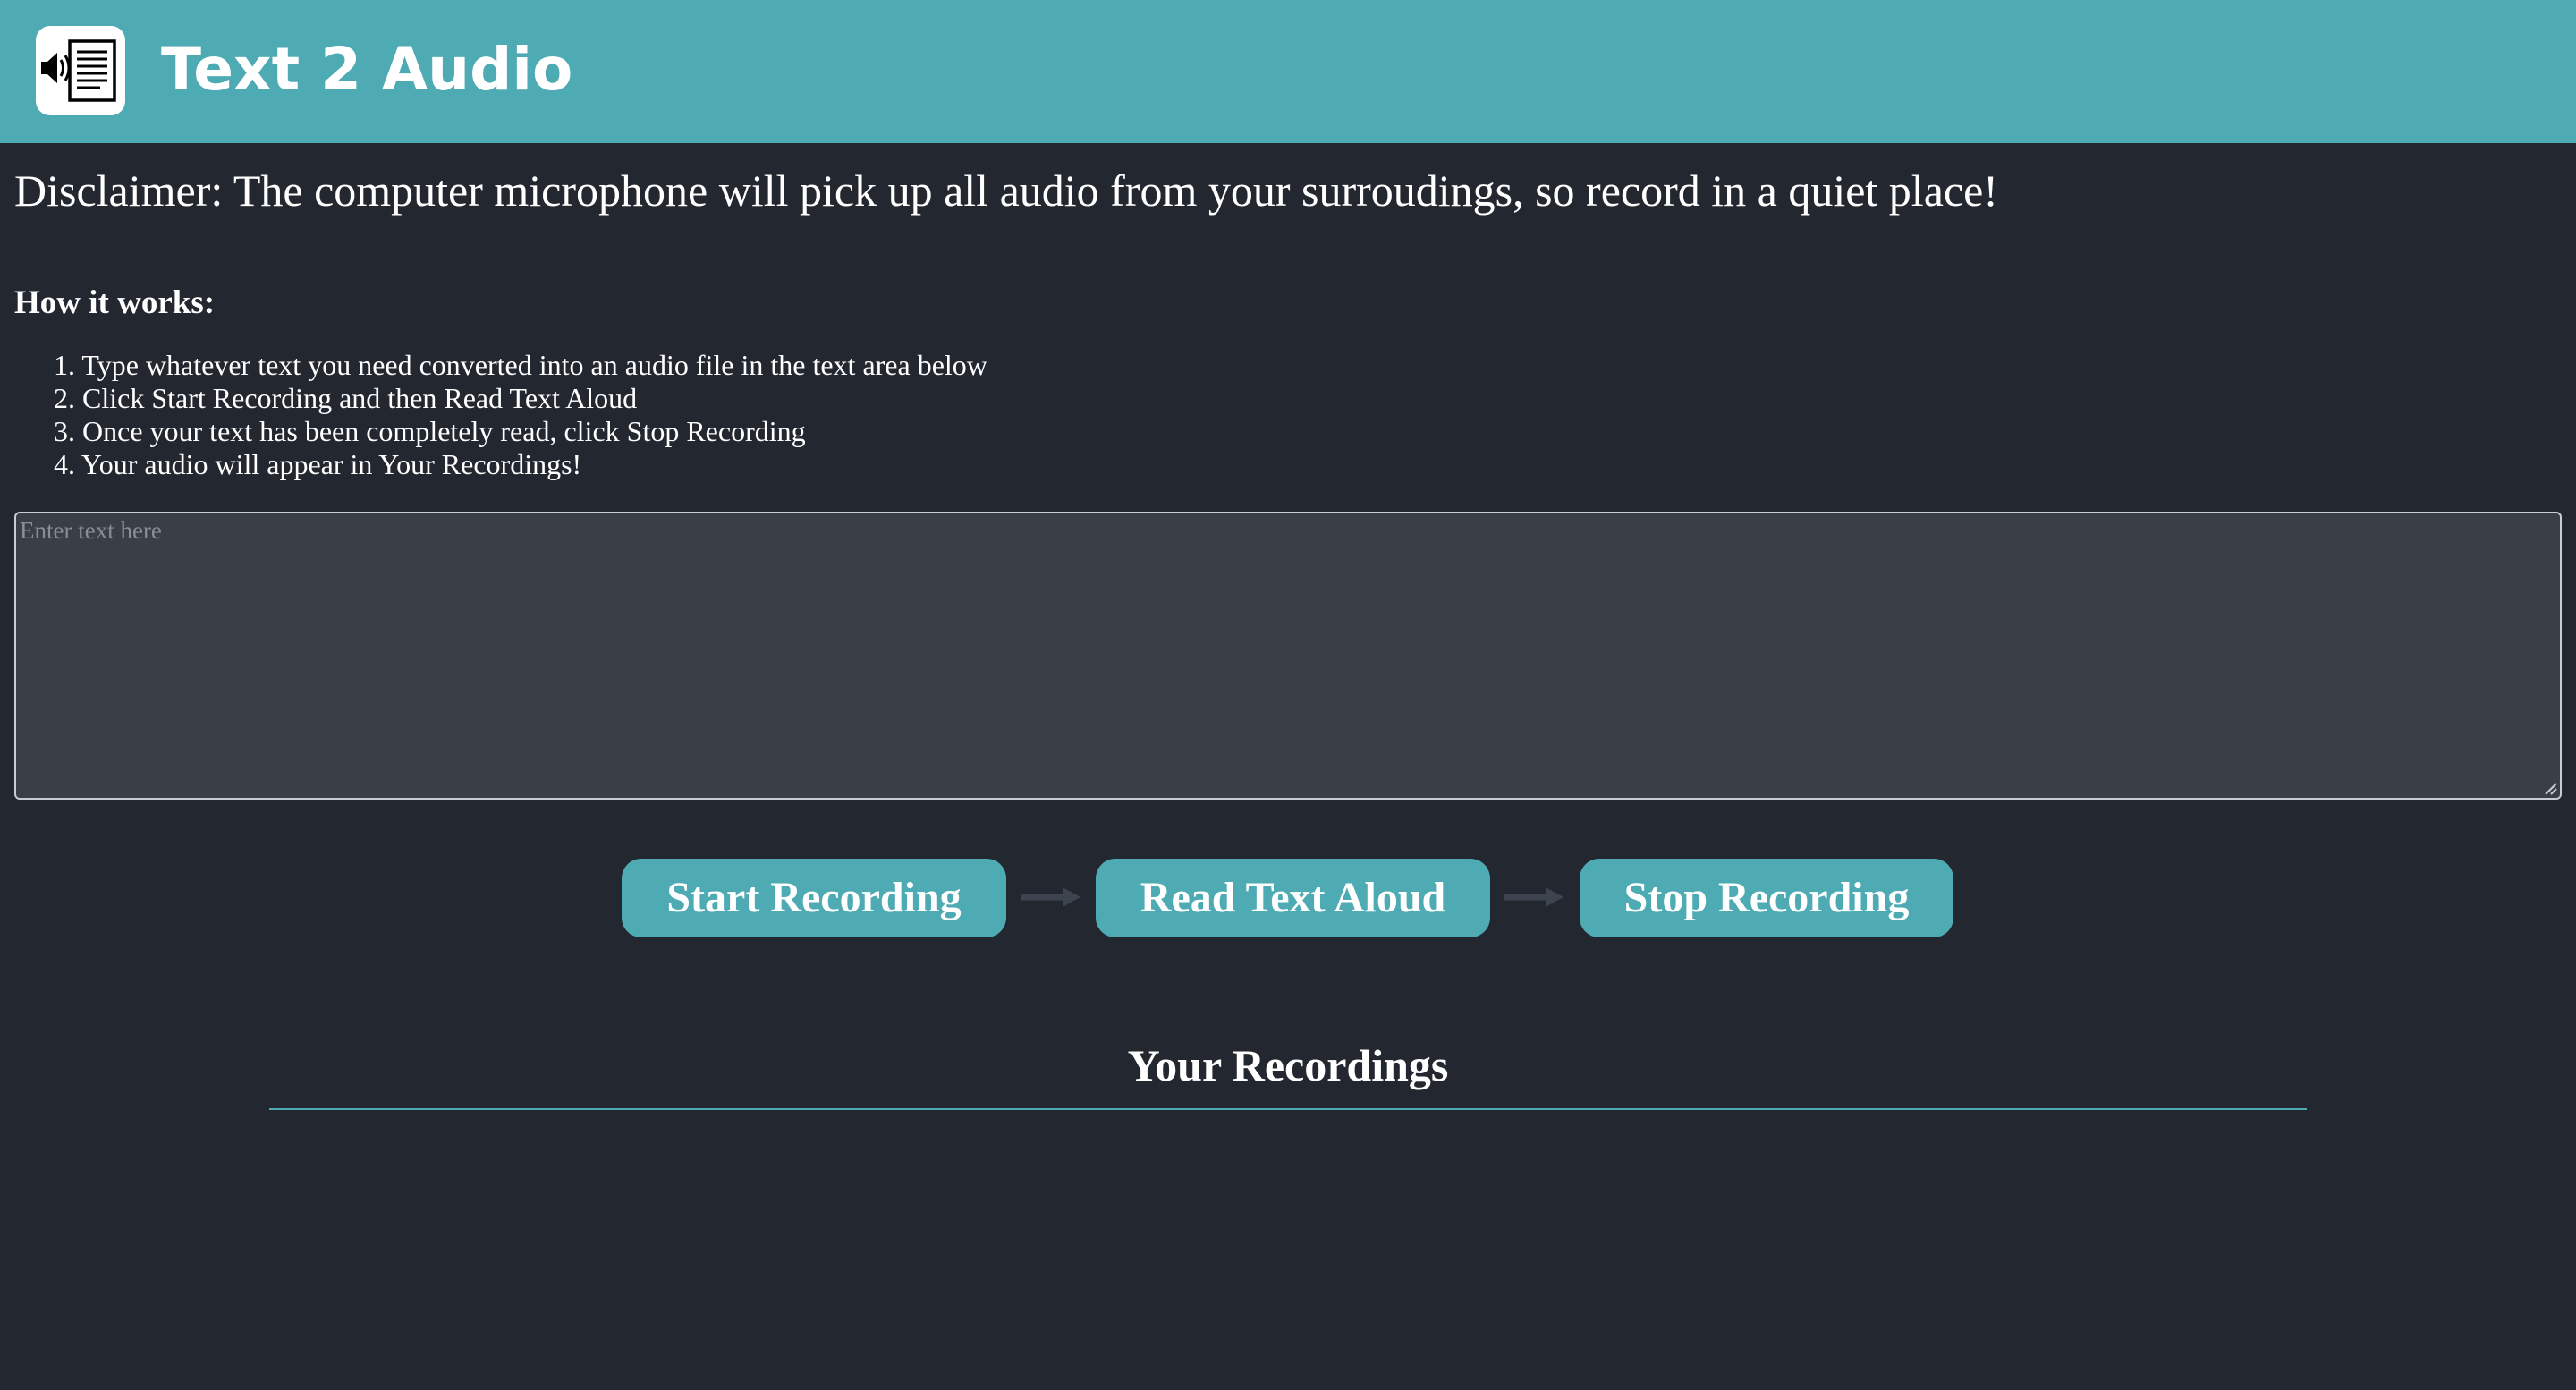 The width and height of the screenshot is (2576, 1390). Describe the element at coordinates (1288, 1109) in the screenshot. I see `recordings-divider` at that location.